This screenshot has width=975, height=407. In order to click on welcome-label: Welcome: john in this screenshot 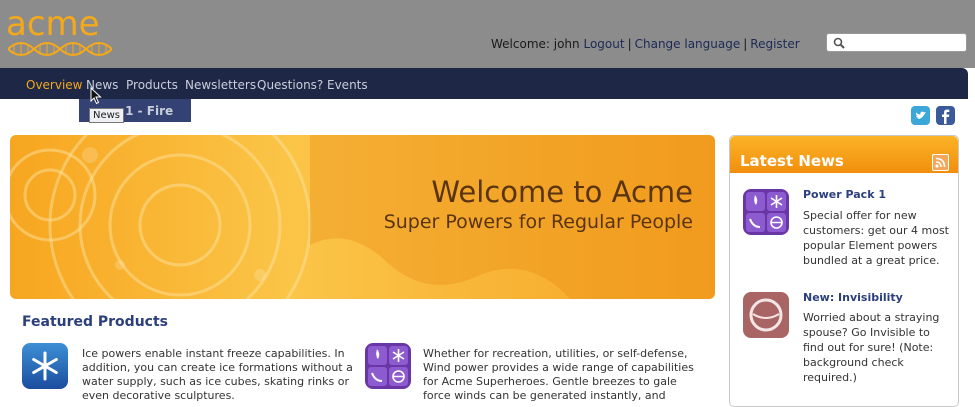, I will do `click(535, 44)`.